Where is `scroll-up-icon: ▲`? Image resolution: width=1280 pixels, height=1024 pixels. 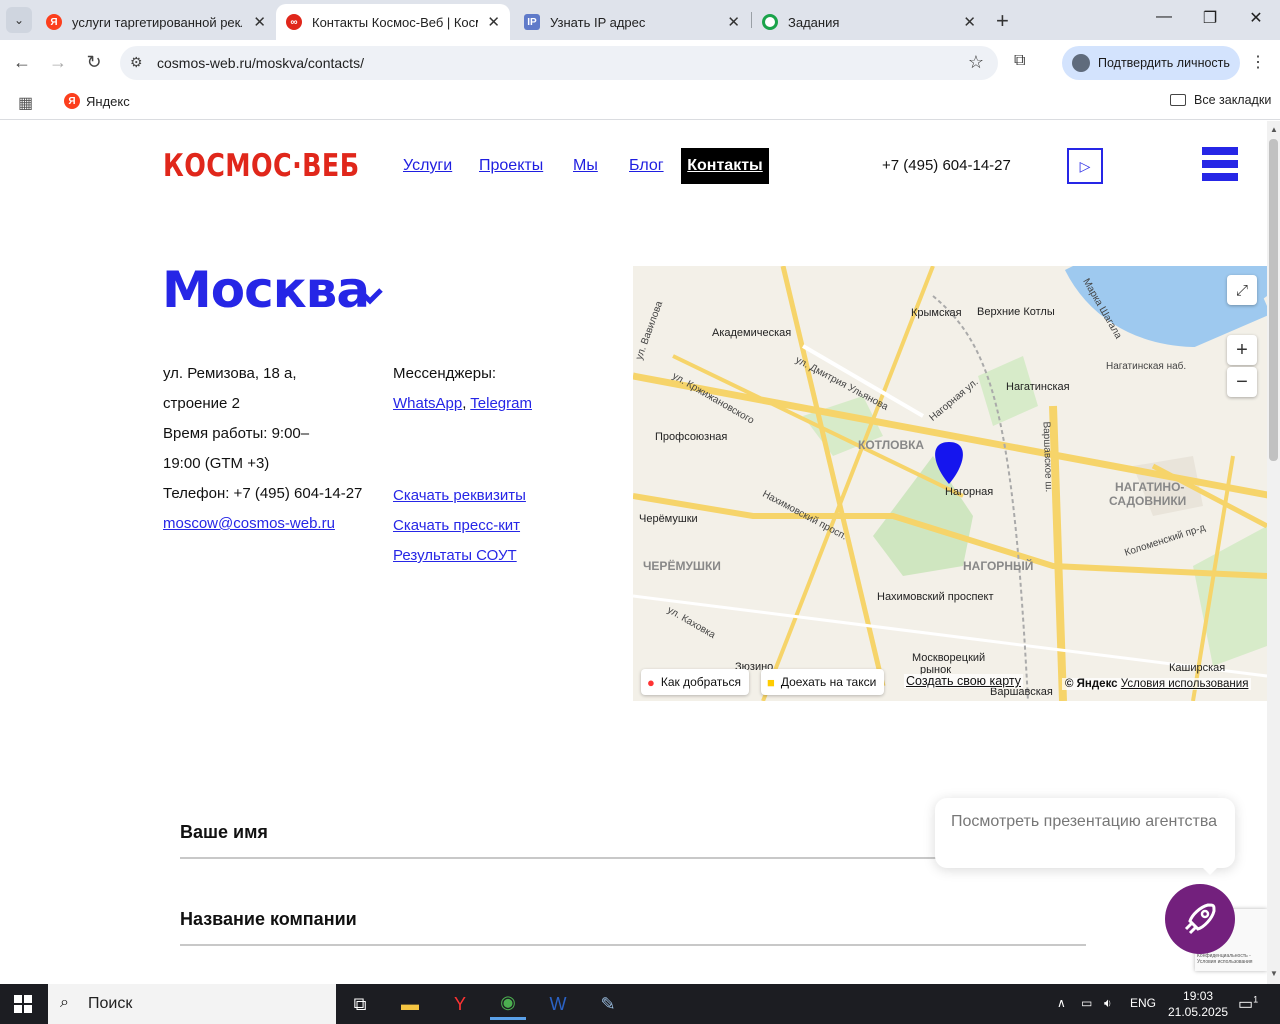
scroll-up-icon: ▲ is located at coordinates (1274, 129).